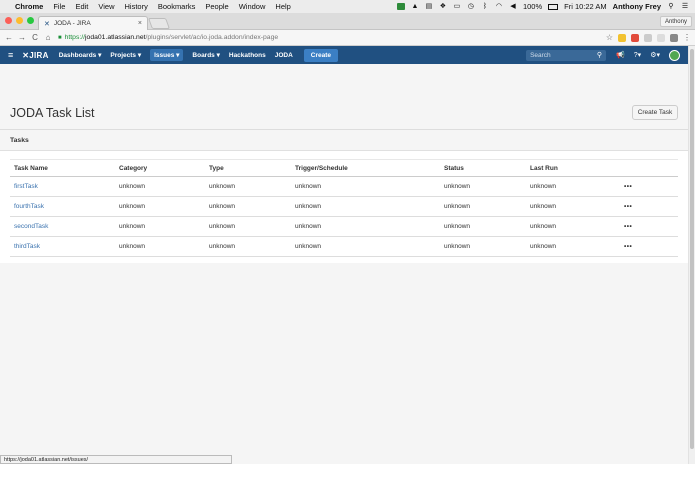 The height and width of the screenshot is (494, 695). Describe the element at coordinates (540, 55) in the screenshot. I see `search-placeholder: Search` at that location.